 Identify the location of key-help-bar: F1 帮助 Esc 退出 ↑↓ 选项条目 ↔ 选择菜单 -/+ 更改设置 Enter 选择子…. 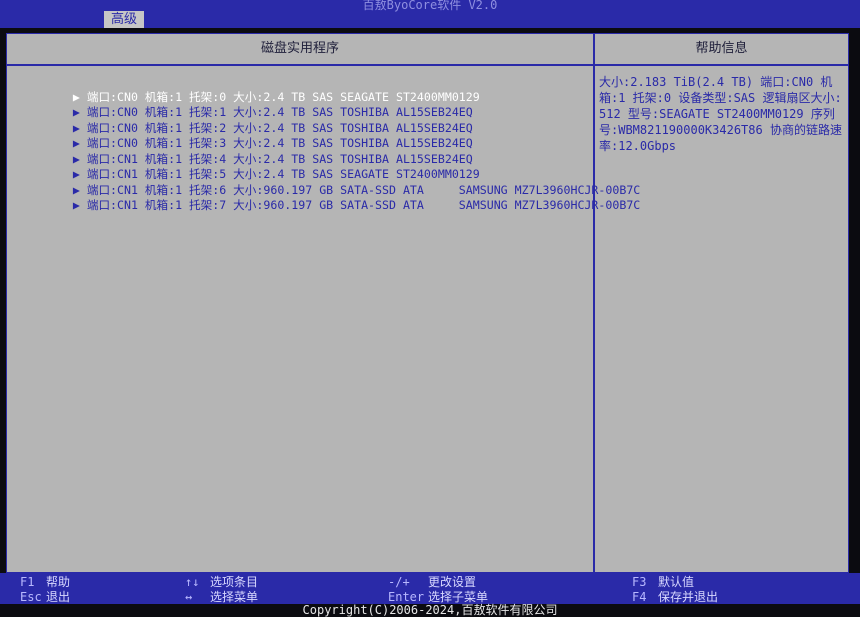
(430, 588).